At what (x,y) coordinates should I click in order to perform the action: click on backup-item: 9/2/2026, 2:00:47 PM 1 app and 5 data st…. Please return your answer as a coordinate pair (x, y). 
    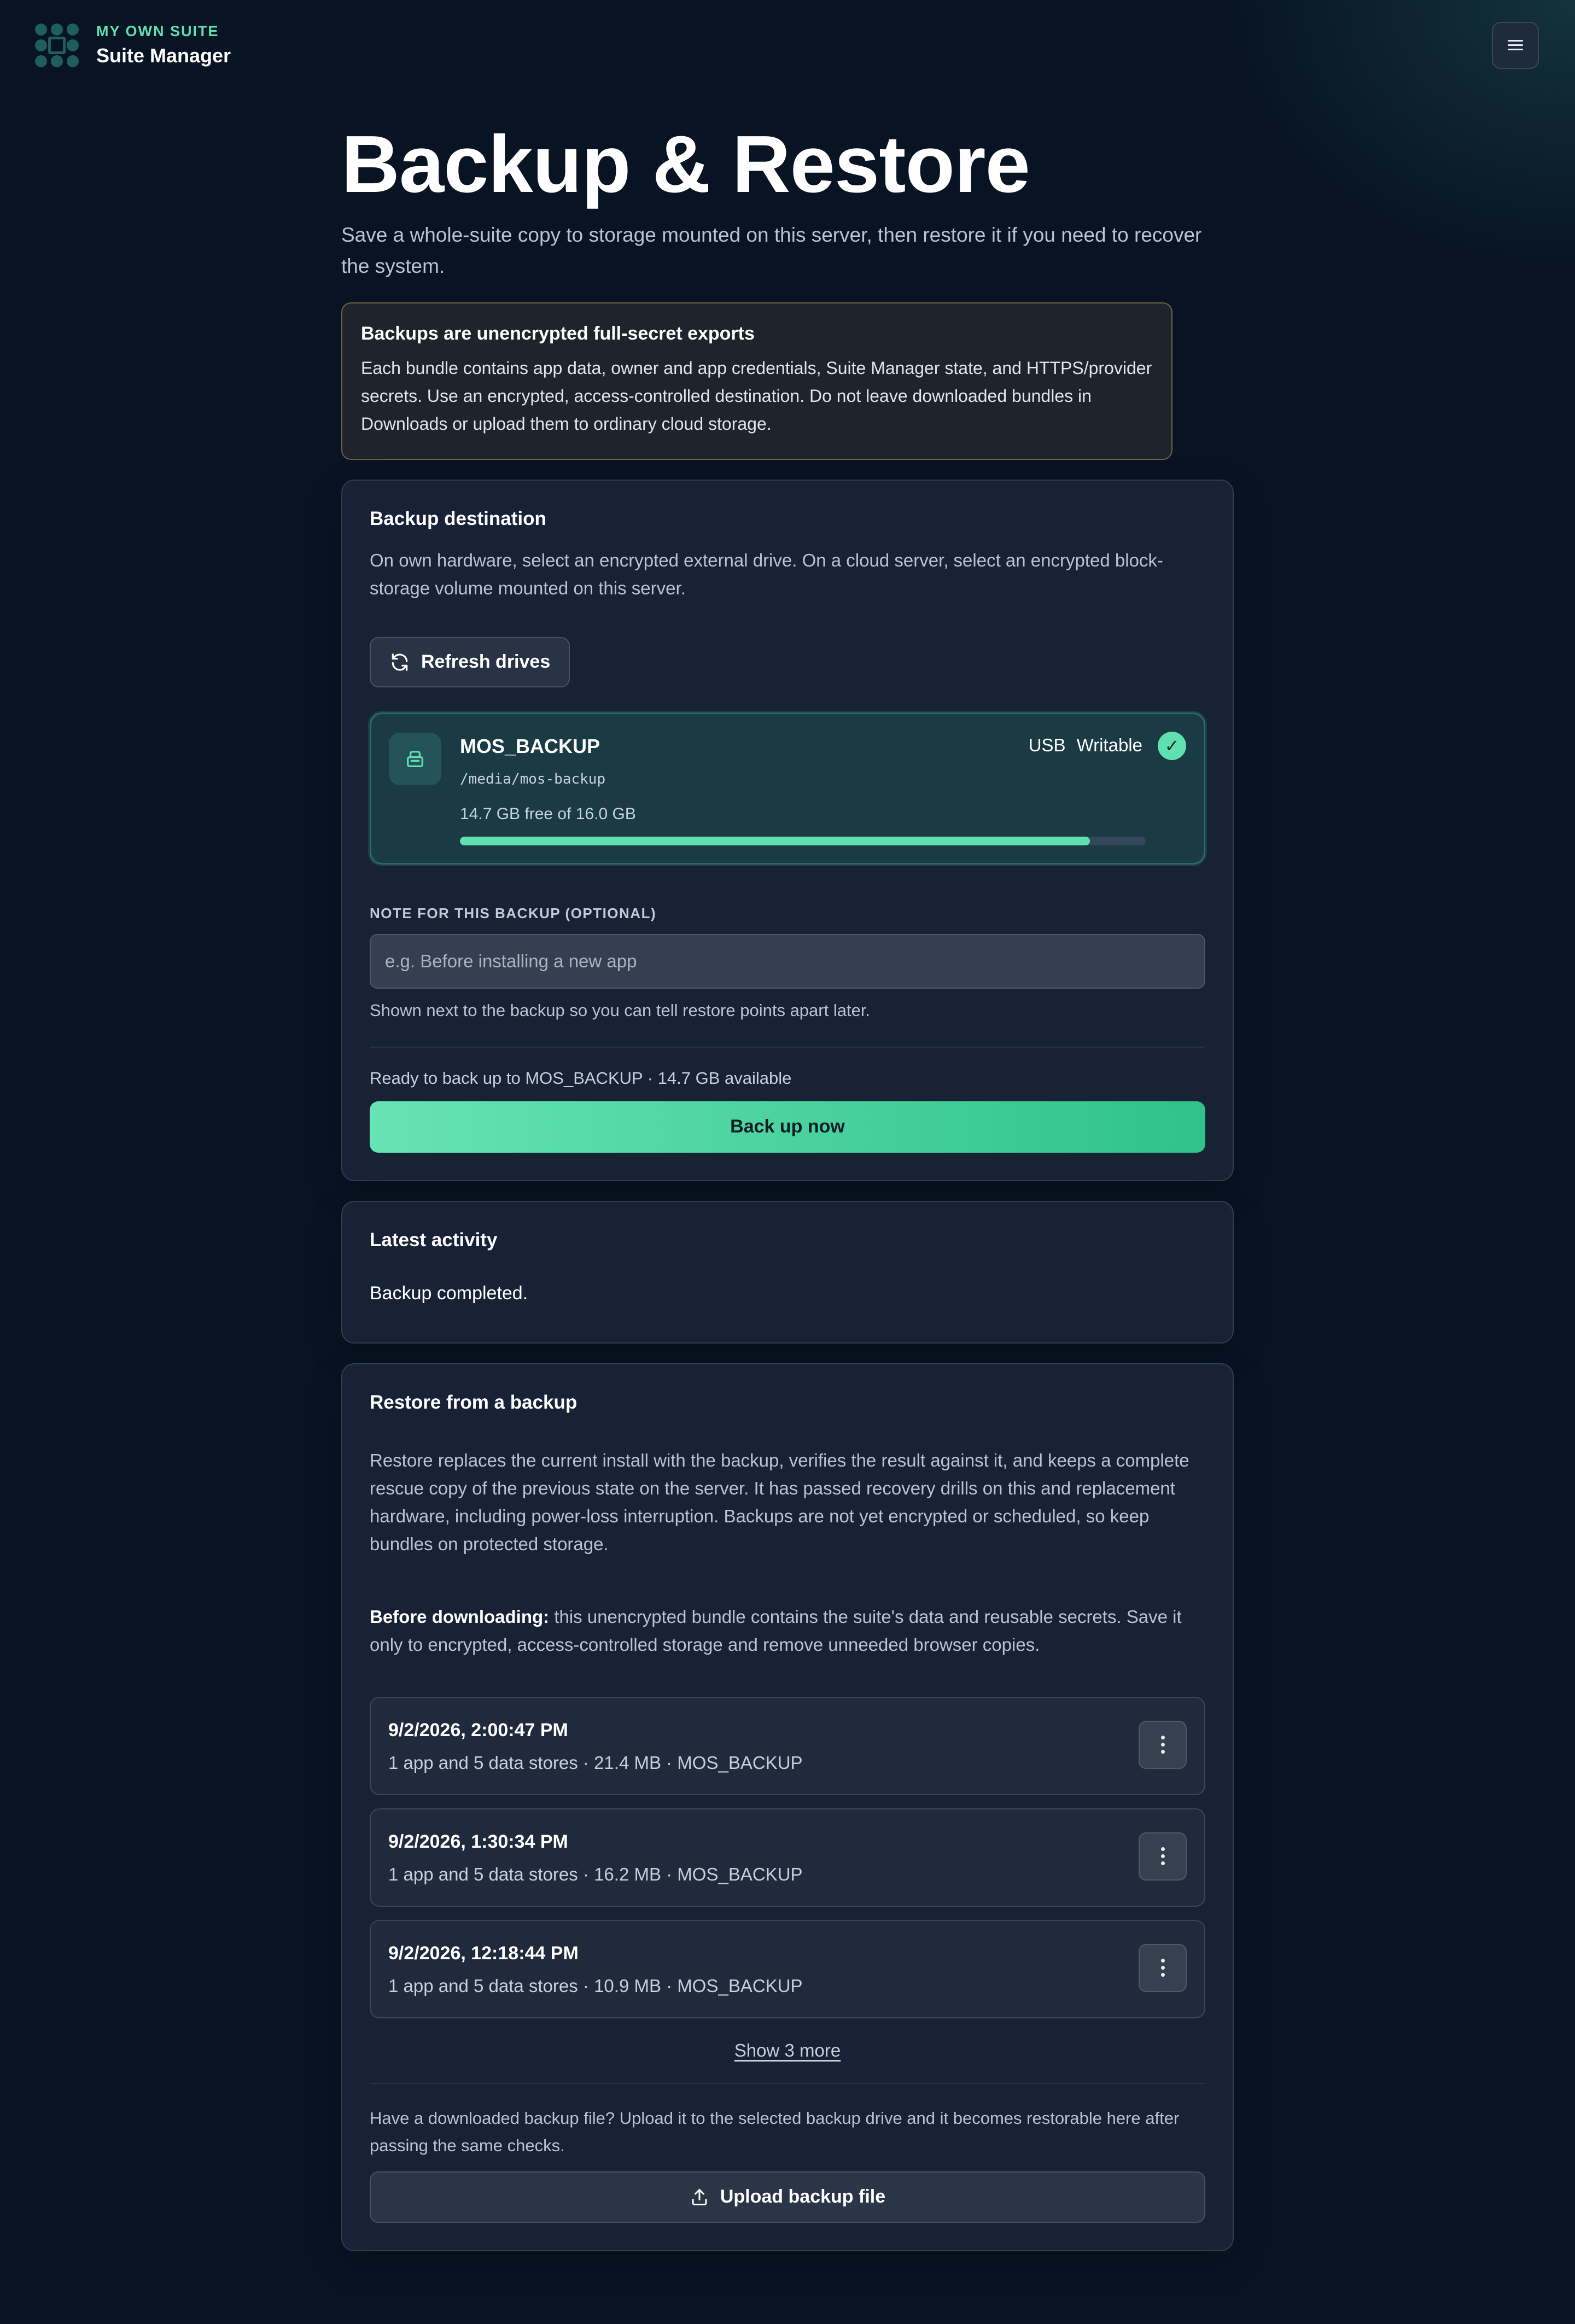
    Looking at the image, I should click on (787, 1745).